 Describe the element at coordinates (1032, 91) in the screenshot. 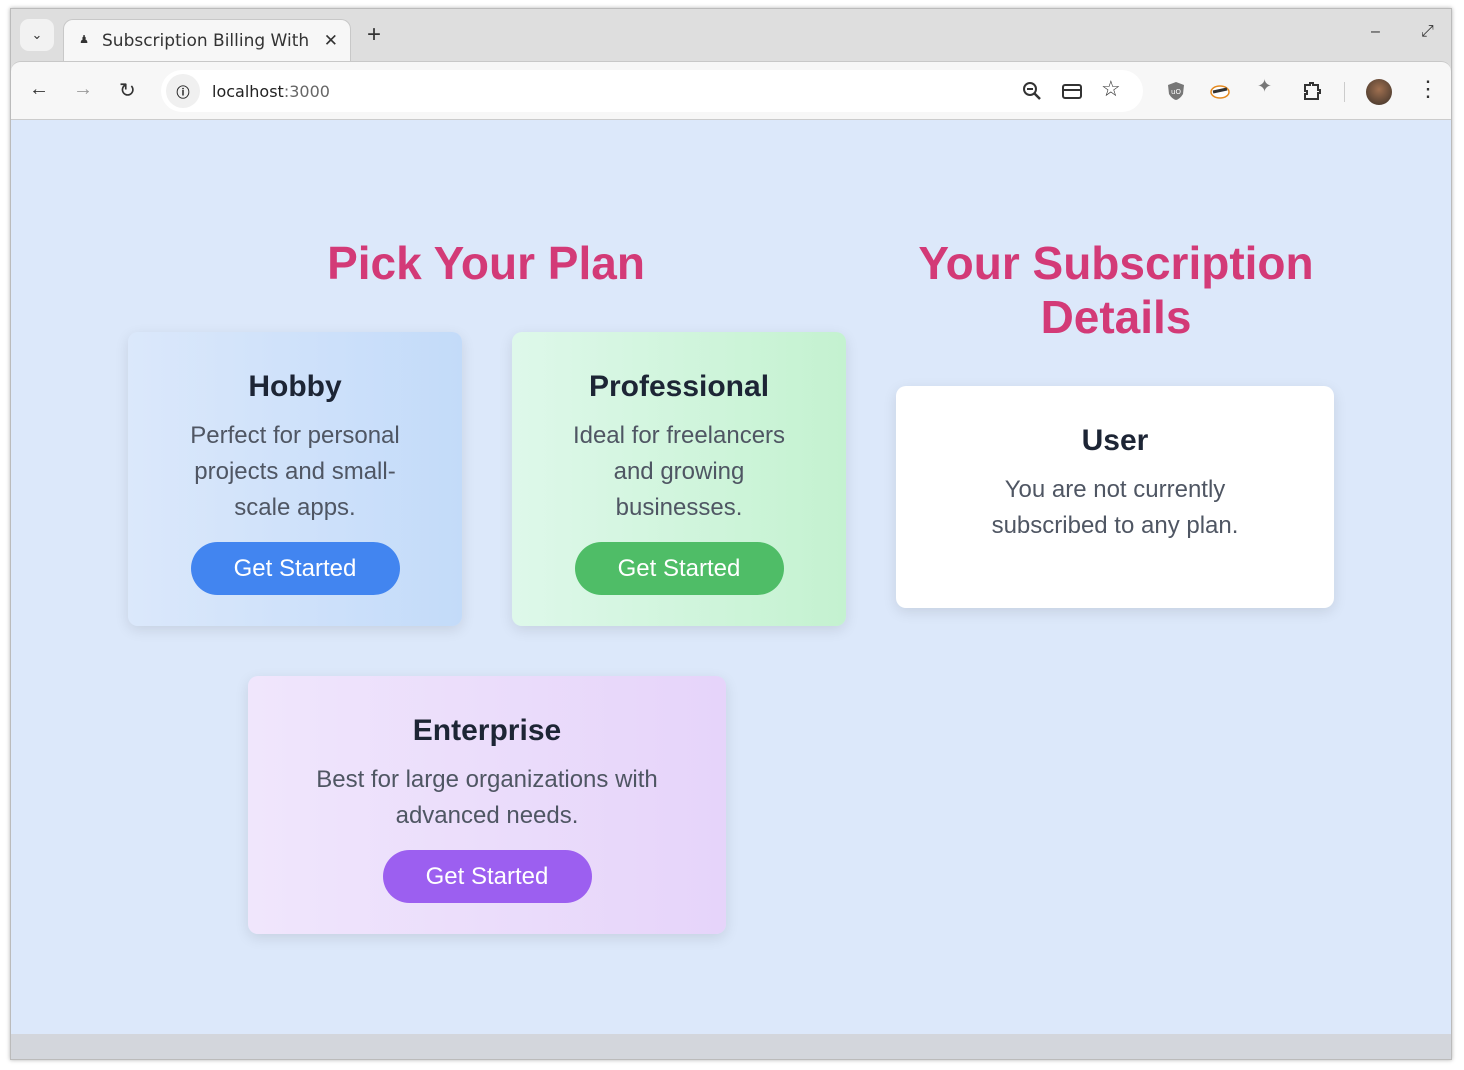

I see `zoom-out-icon` at that location.